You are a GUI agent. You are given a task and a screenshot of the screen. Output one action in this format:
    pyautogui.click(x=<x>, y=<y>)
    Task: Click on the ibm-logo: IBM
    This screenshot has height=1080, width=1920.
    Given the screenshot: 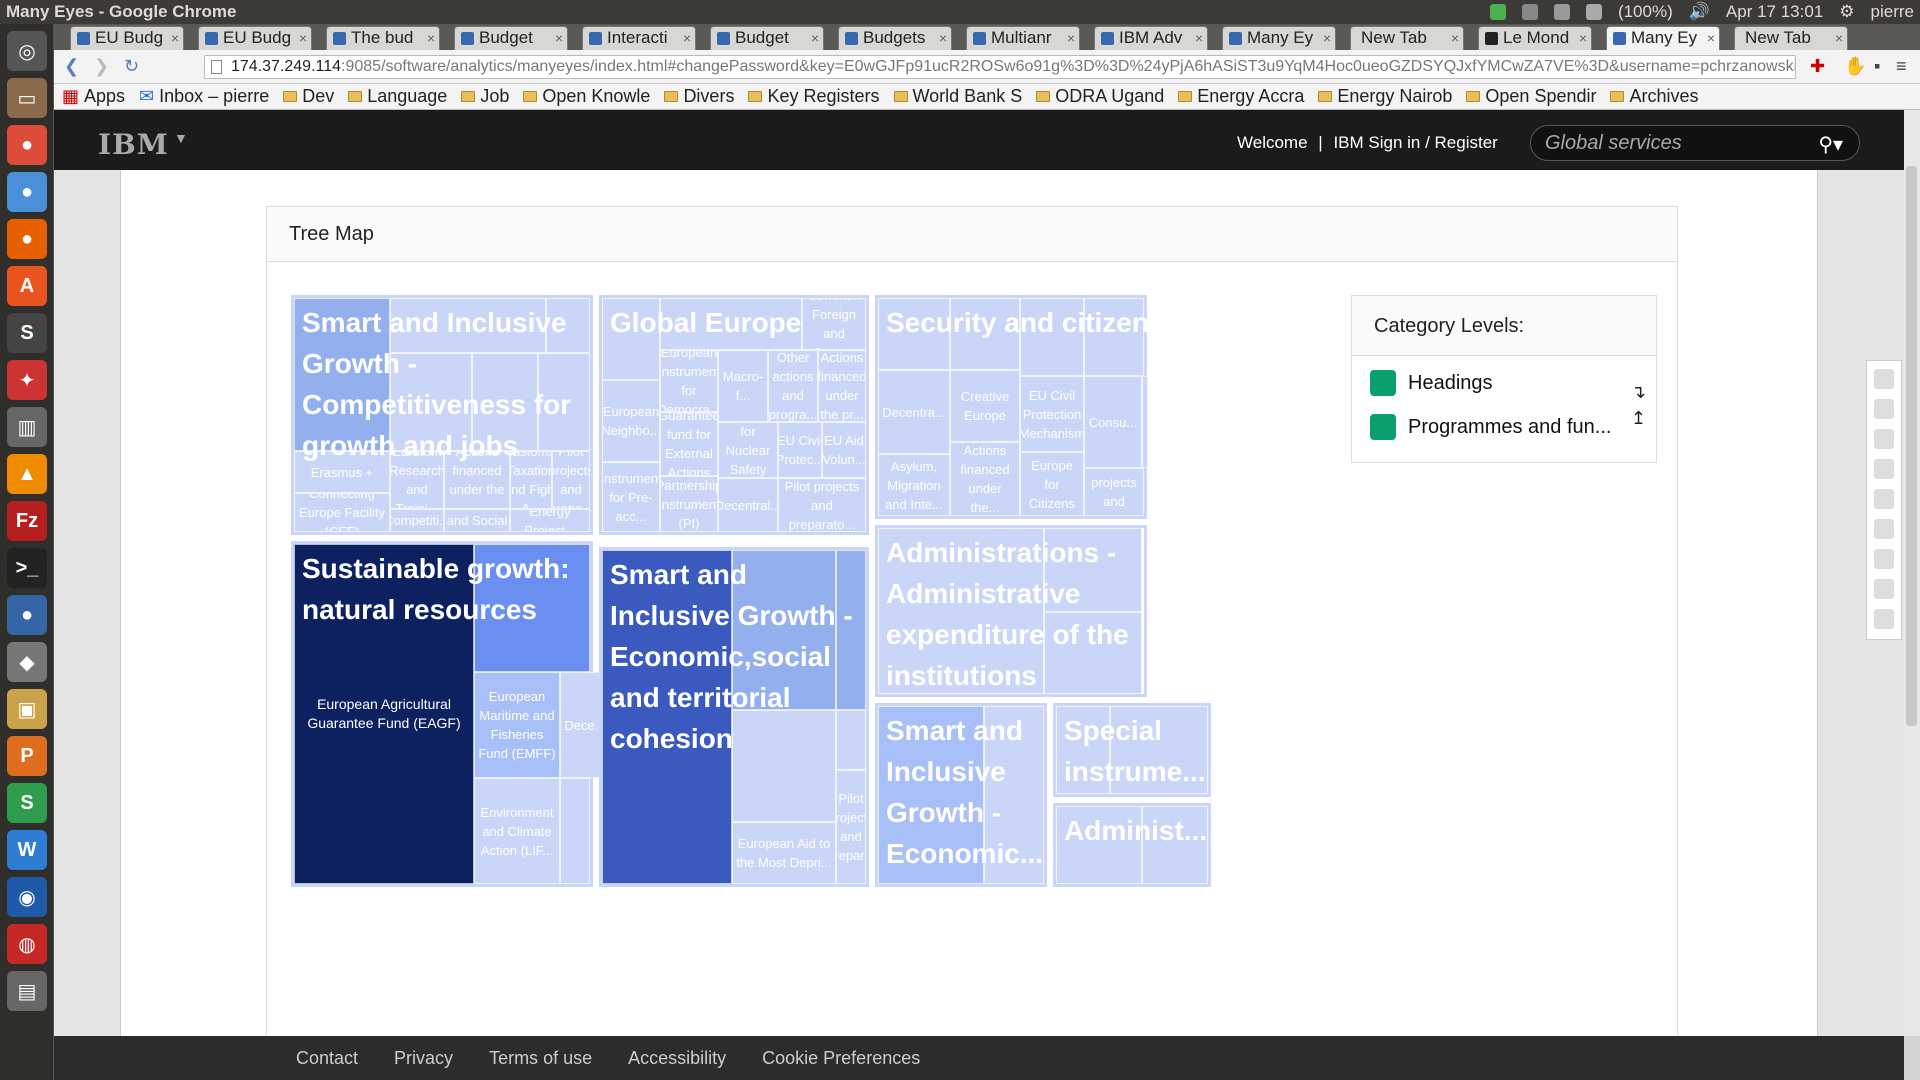 What is the action you would take?
    pyautogui.click(x=133, y=144)
    